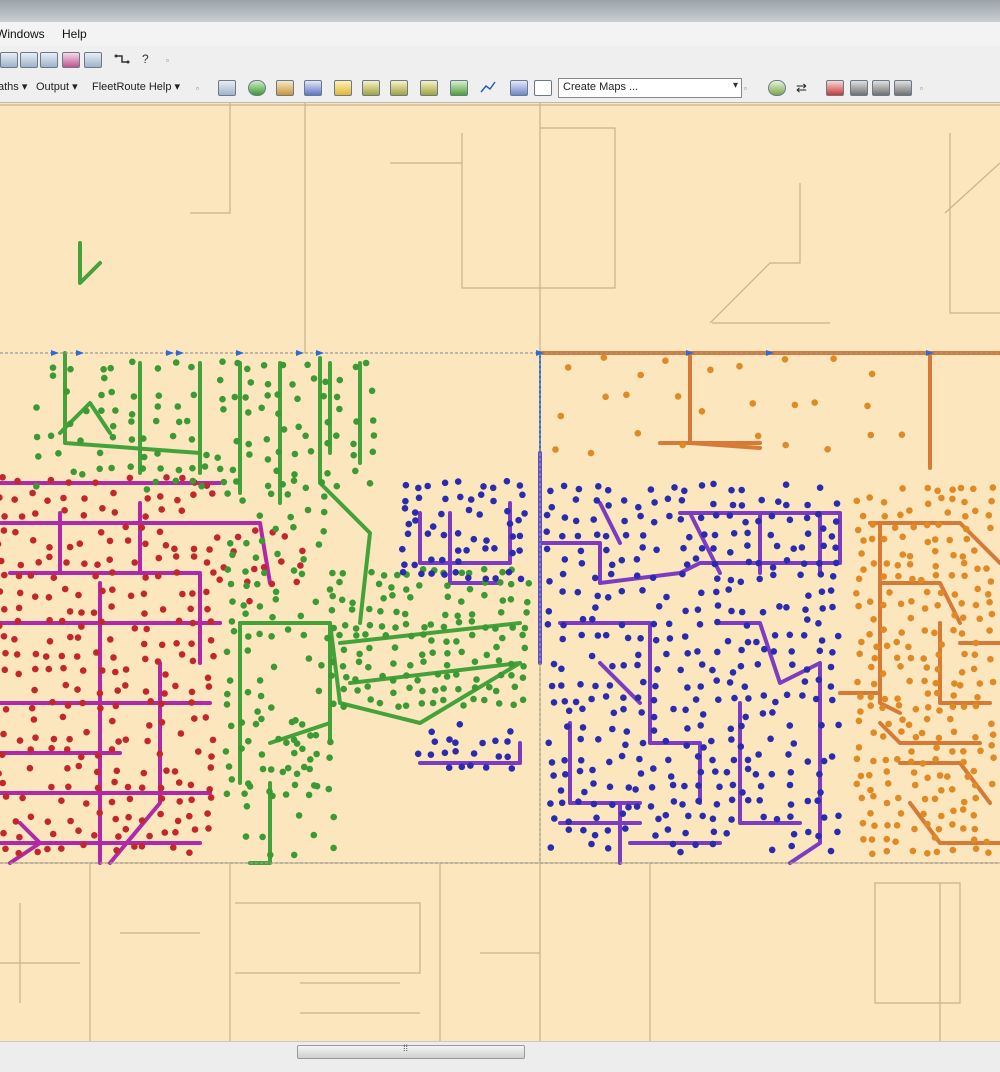 Image resolution: width=1000 pixels, height=1072 pixels. Describe the element at coordinates (74, 34) in the screenshot. I see `menu-help: Help` at that location.